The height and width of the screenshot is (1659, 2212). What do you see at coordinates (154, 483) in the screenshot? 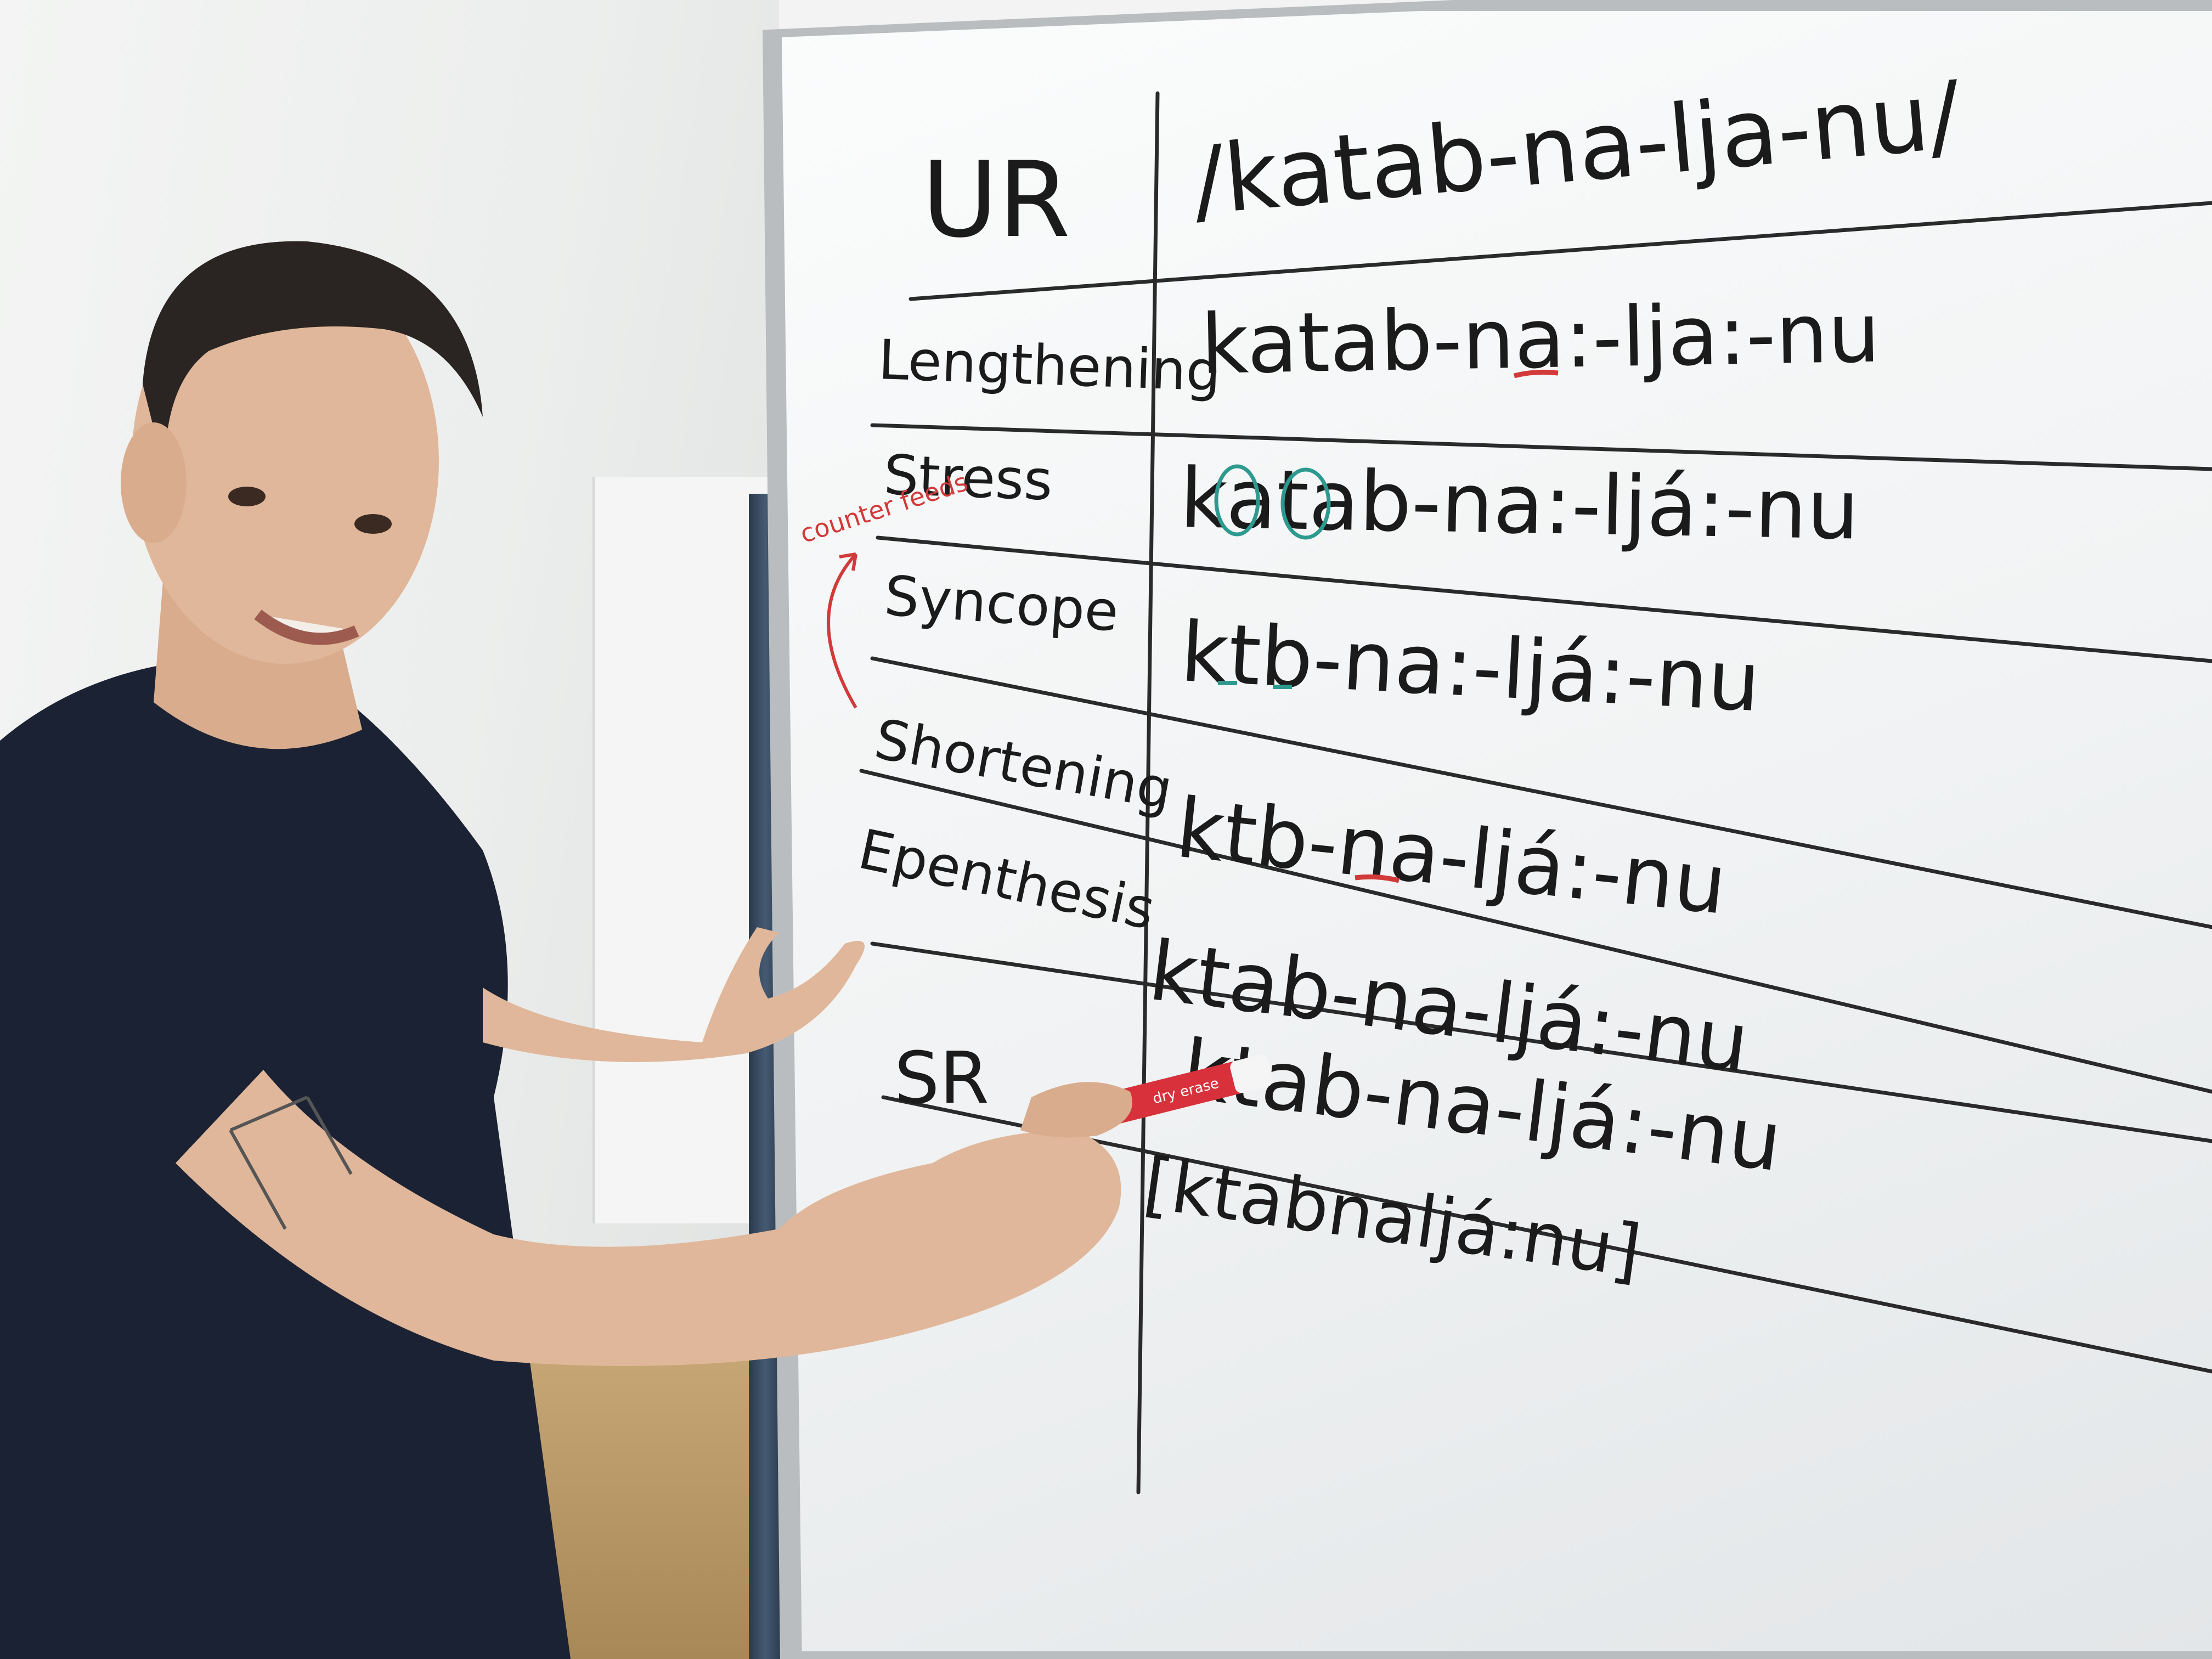
I see `ear` at bounding box center [154, 483].